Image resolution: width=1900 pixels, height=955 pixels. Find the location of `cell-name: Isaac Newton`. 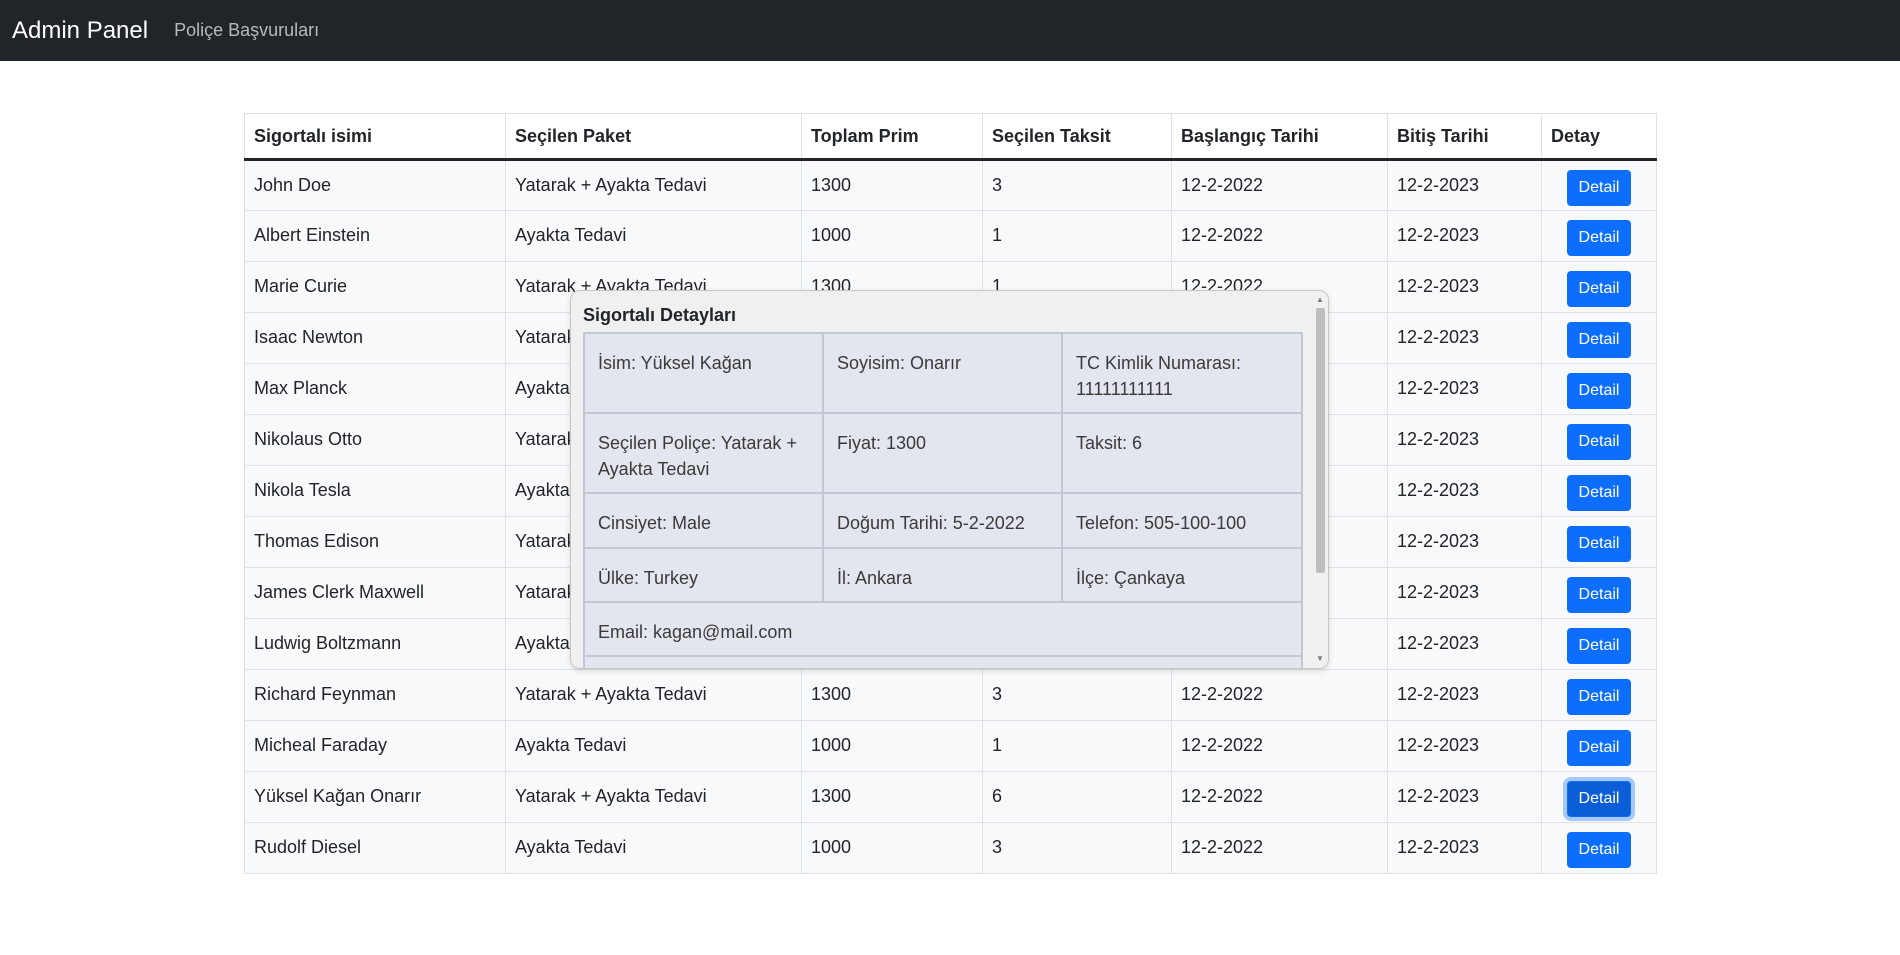

cell-name: Isaac Newton is located at coordinates (375, 338).